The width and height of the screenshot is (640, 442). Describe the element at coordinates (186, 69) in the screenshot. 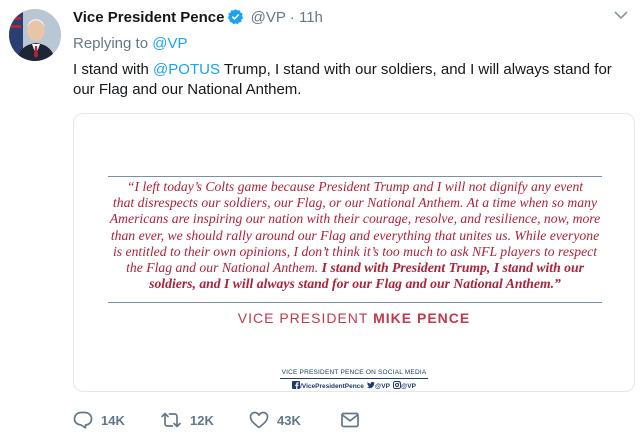

I see `mention-link: @POTUS` at that location.